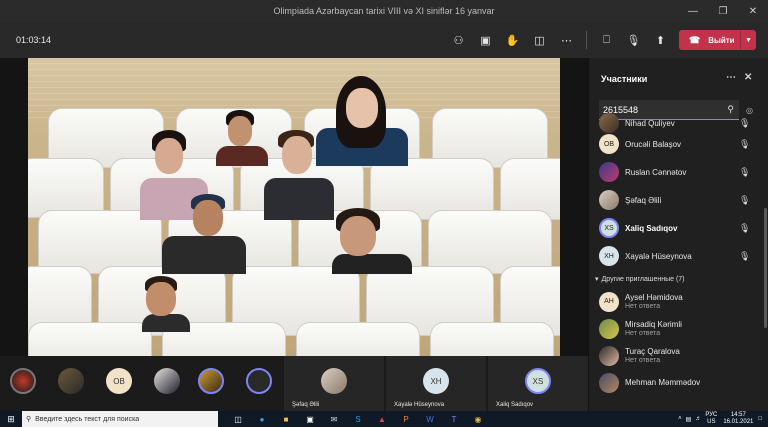 The image size is (768, 427). Describe the element at coordinates (675, 301) in the screenshot. I see `list-item: AH Aysel Həmidova Нет ответа` at that location.